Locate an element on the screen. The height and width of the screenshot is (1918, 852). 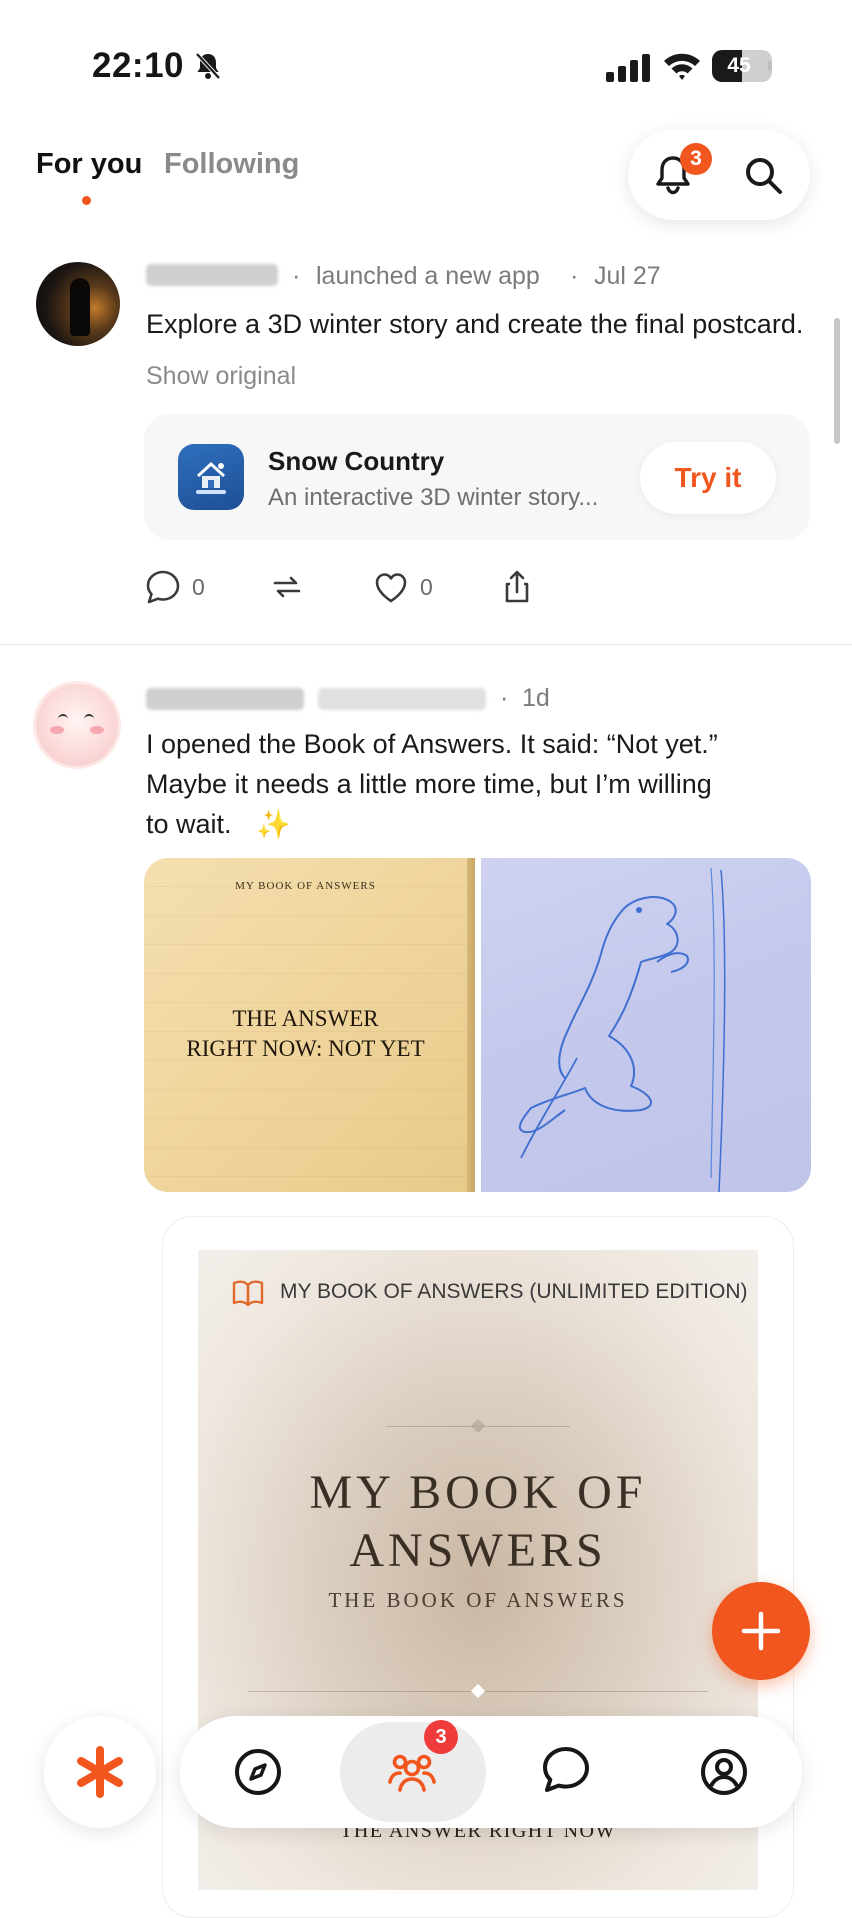
asterisk-icon is located at coordinates (100, 1772).